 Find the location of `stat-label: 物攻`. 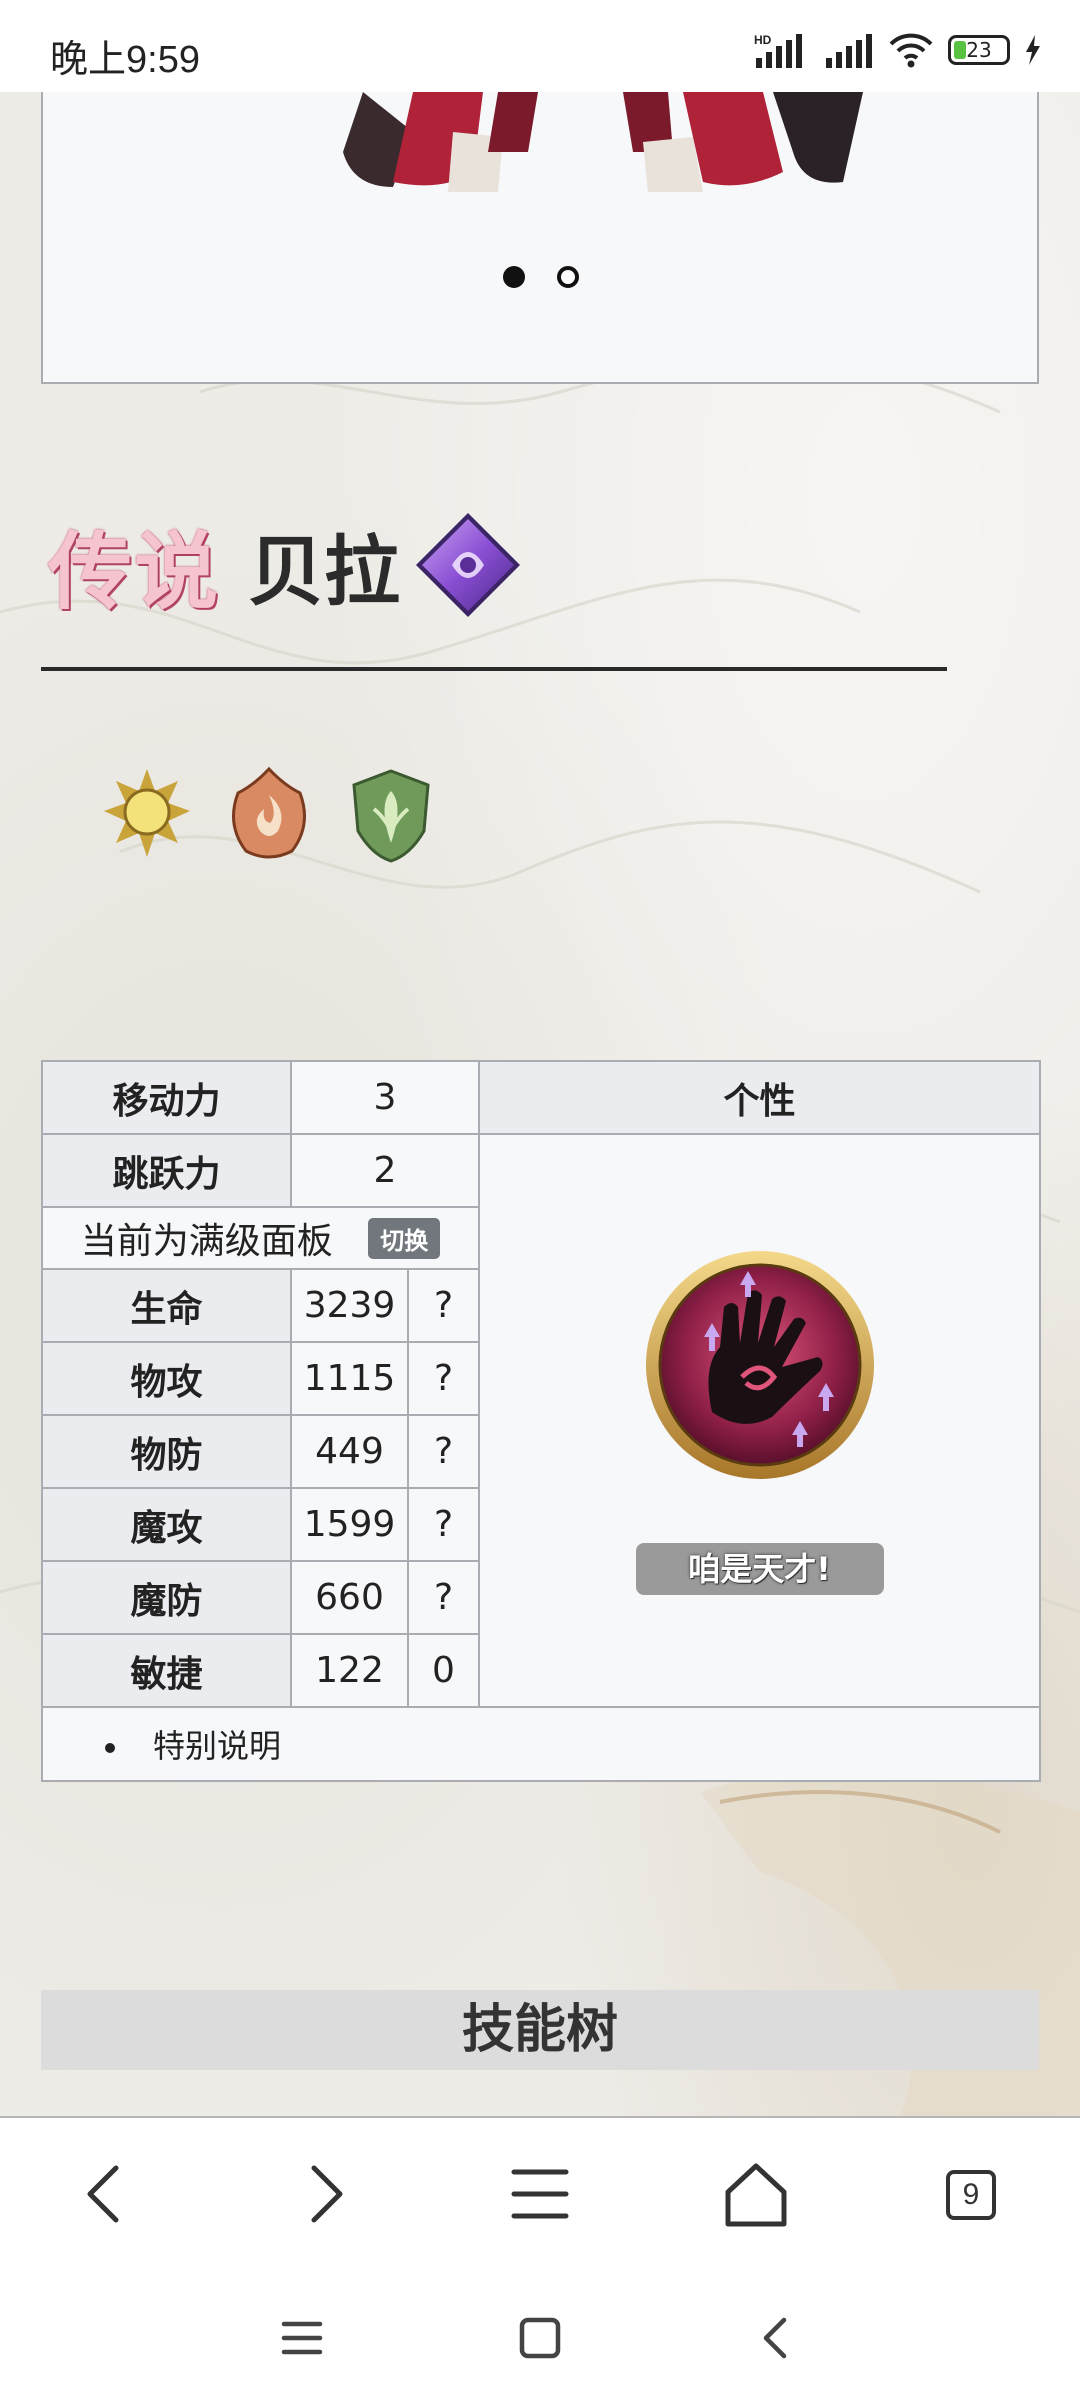

stat-label: 物攻 is located at coordinates (166, 1378).